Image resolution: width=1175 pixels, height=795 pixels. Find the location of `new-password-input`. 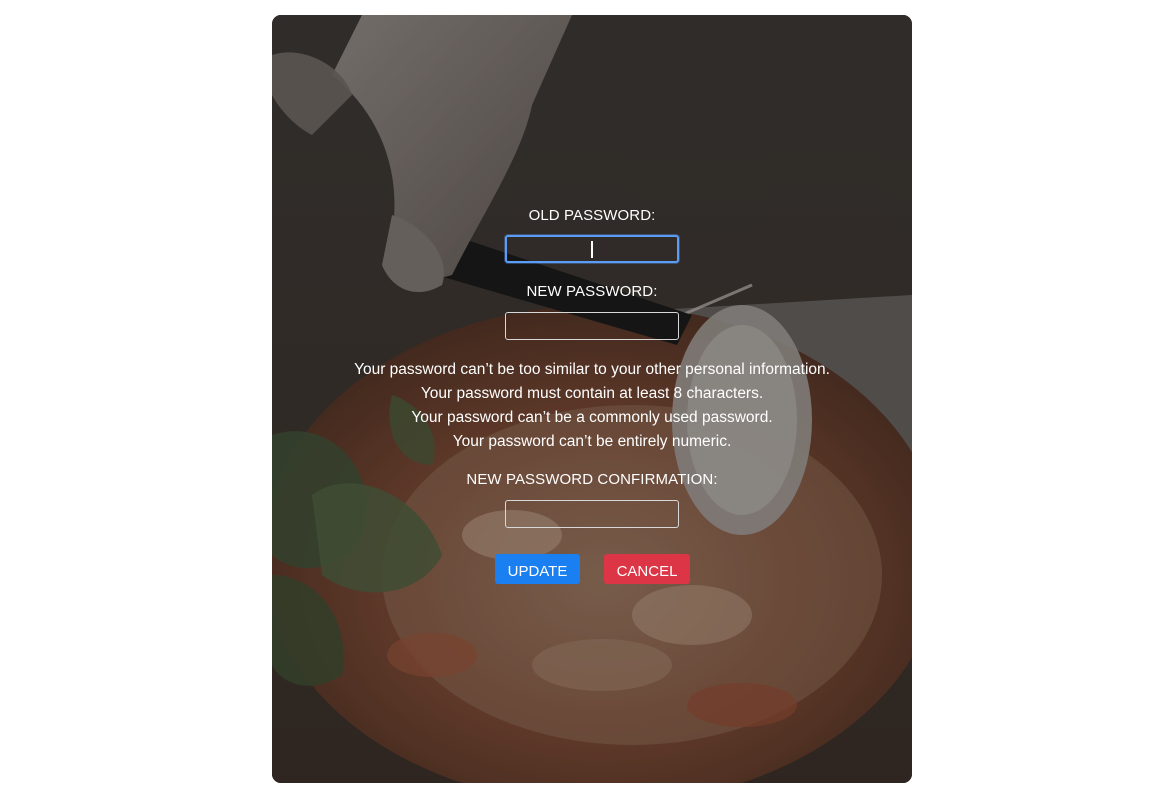

new-password-input is located at coordinates (592, 326).